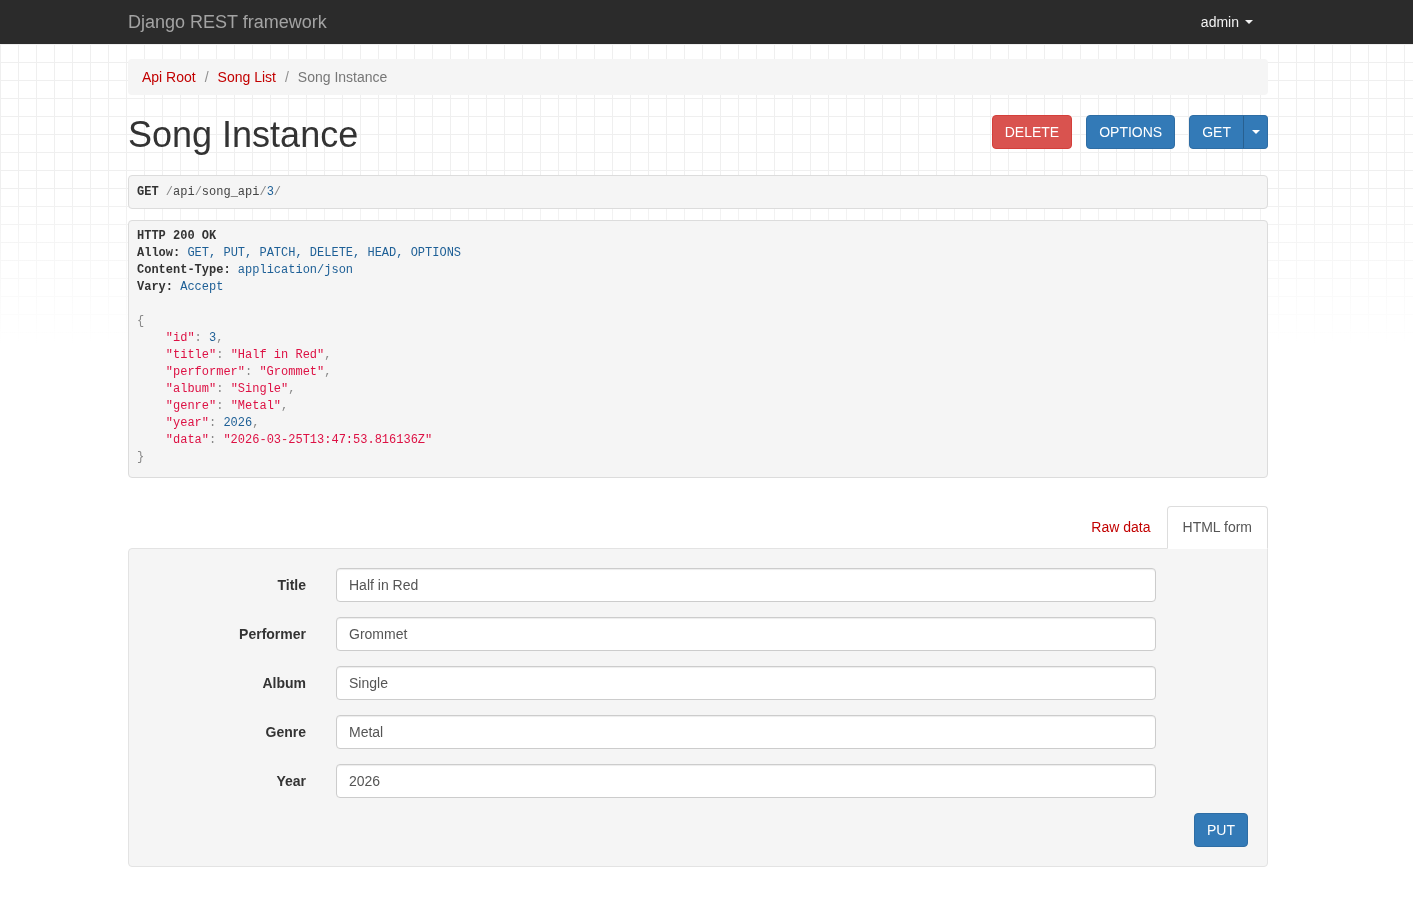 The image size is (1413, 904). What do you see at coordinates (746, 732) in the screenshot?
I see `text-input: Metal` at bounding box center [746, 732].